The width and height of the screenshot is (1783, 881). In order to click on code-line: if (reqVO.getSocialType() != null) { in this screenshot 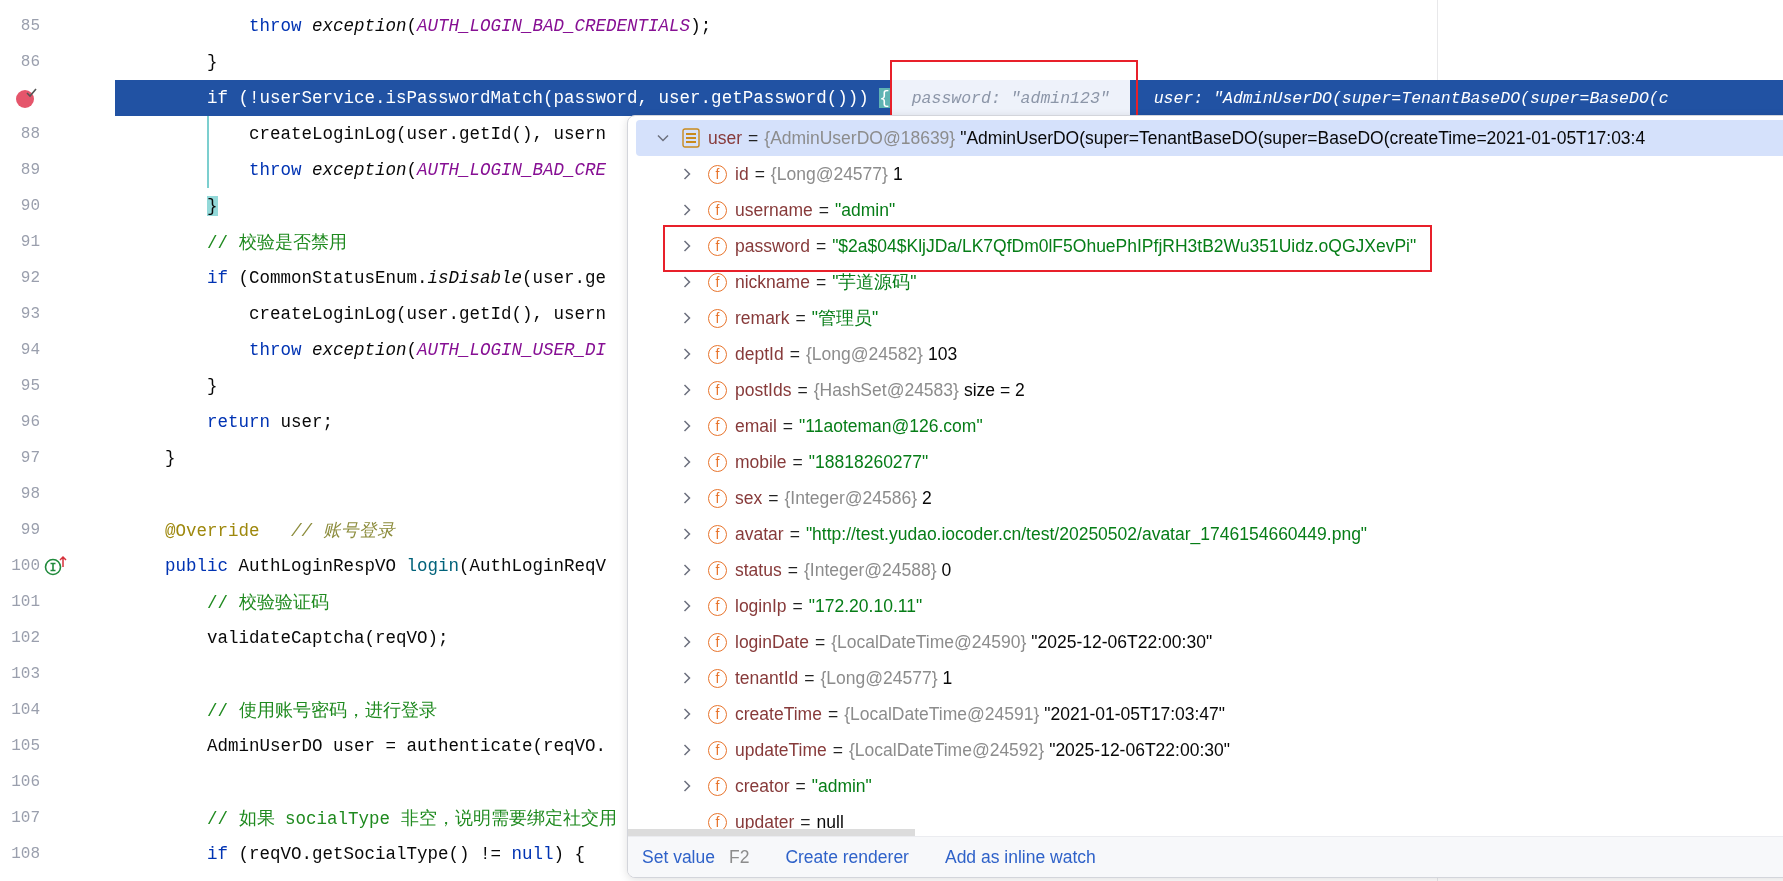, I will do `click(396, 854)`.